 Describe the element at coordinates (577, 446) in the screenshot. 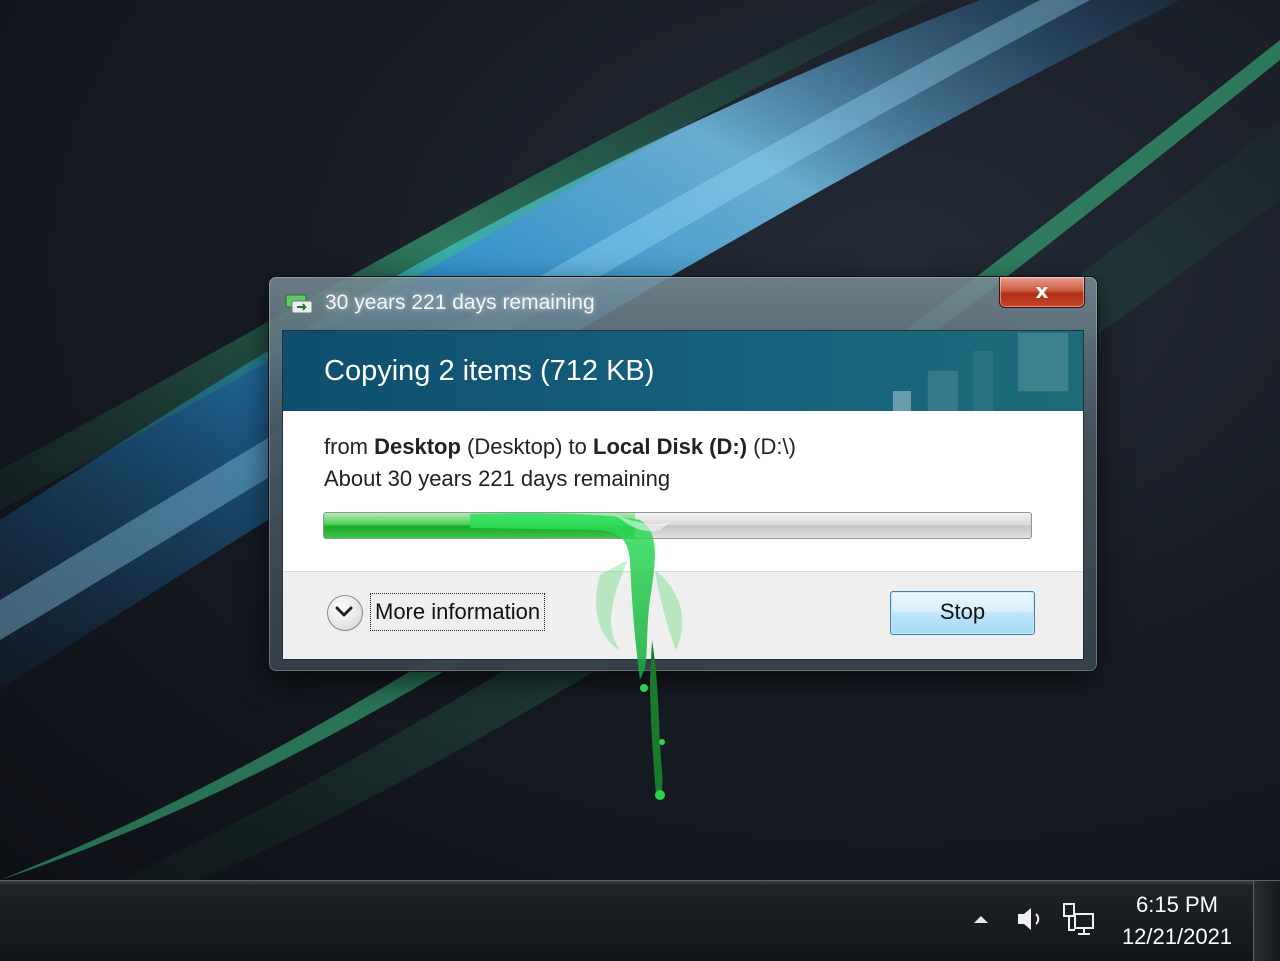

I see `to-word: to` at that location.